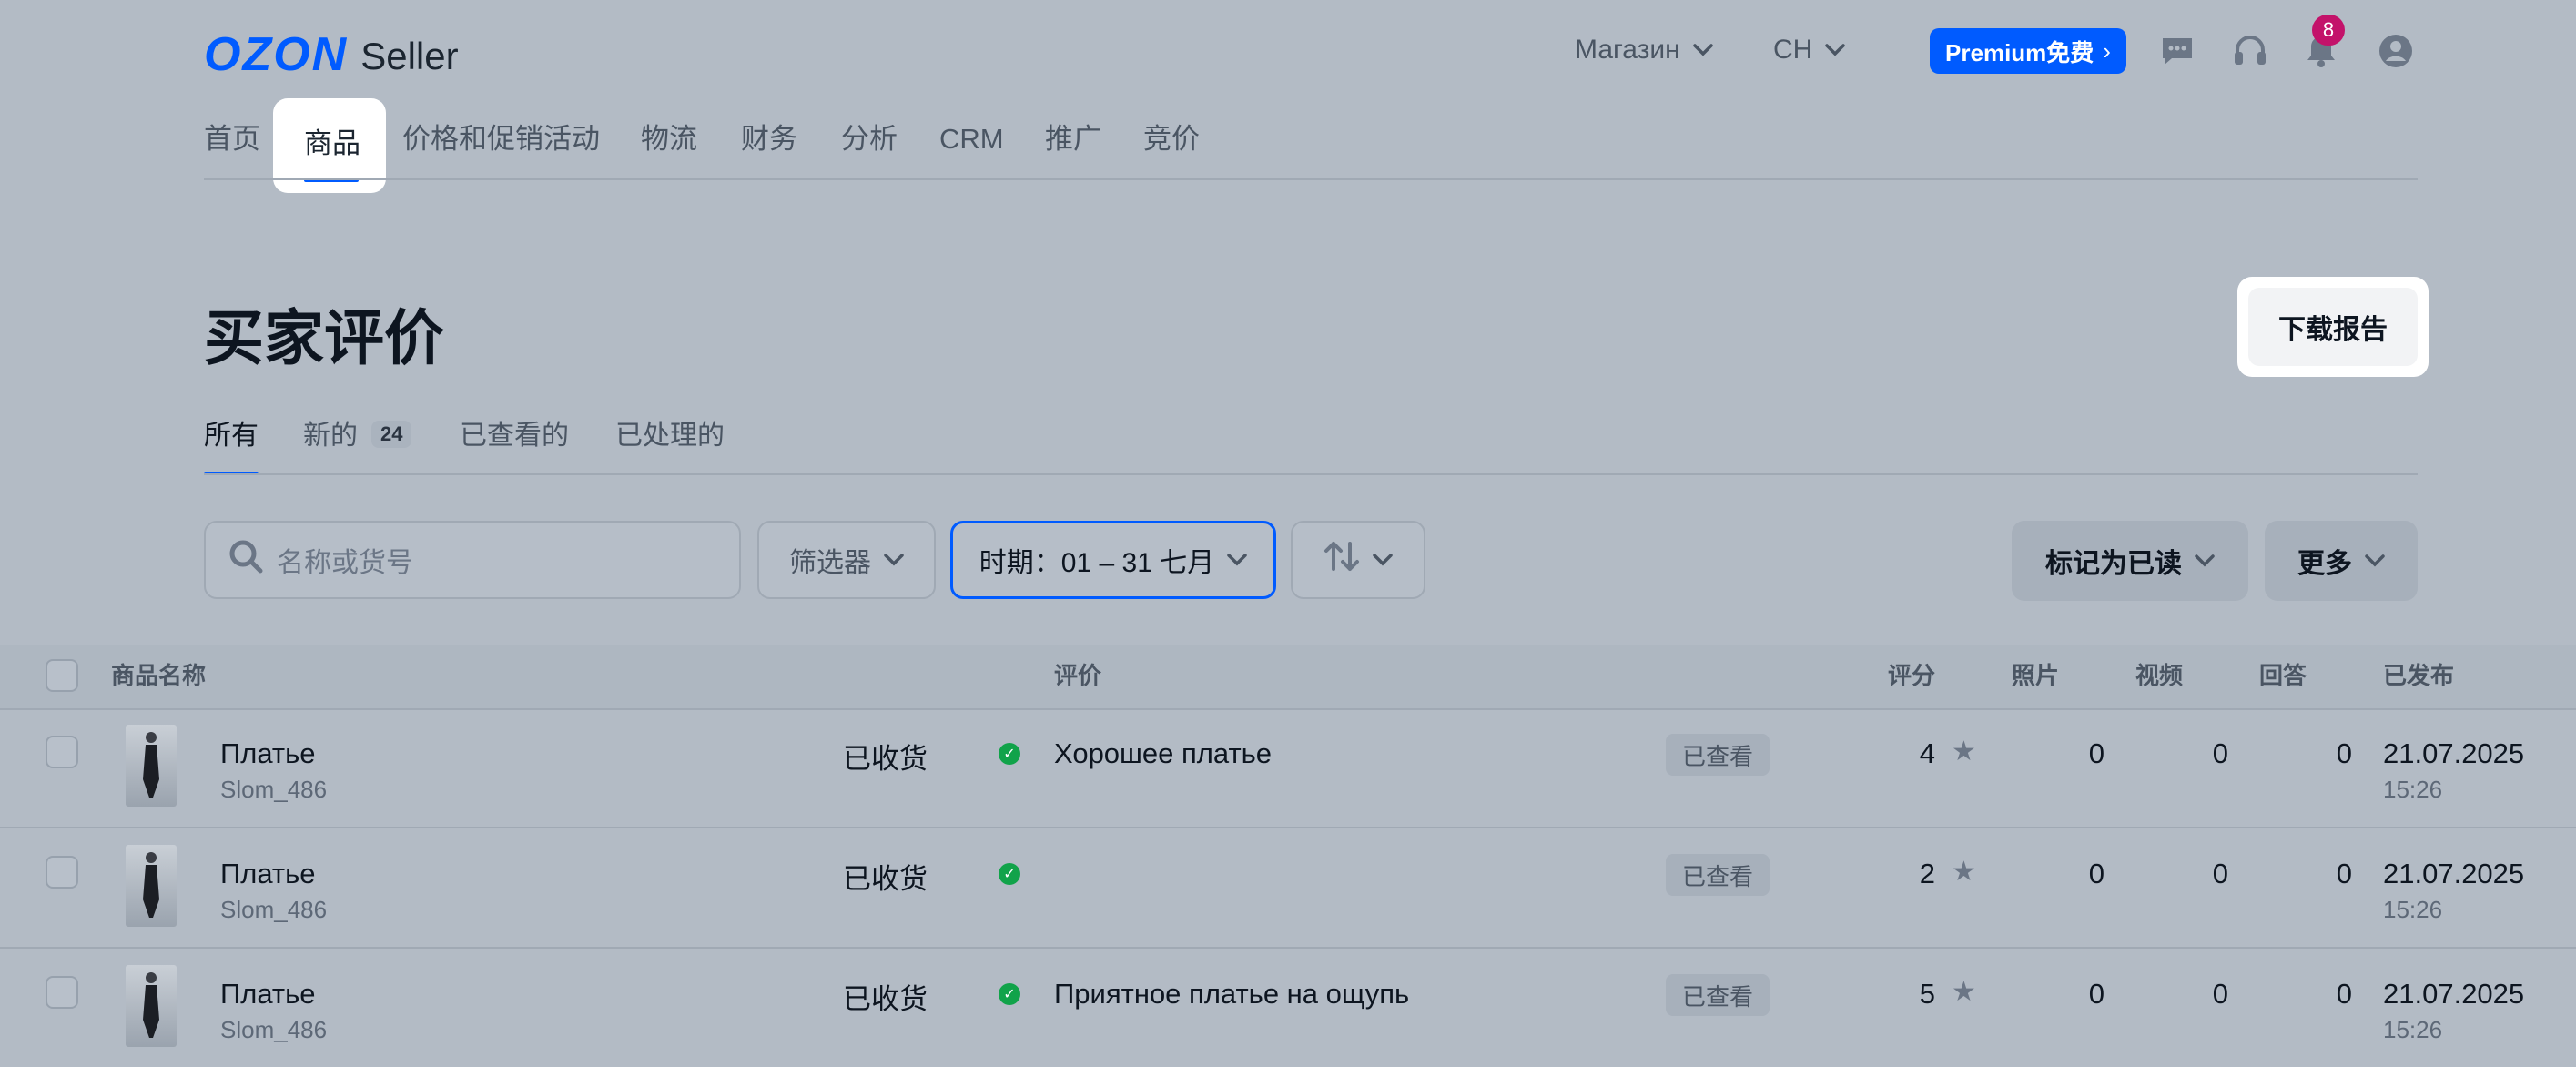 The height and width of the screenshot is (1067, 2576). I want to click on rating-value: 5, so click(1927, 994).